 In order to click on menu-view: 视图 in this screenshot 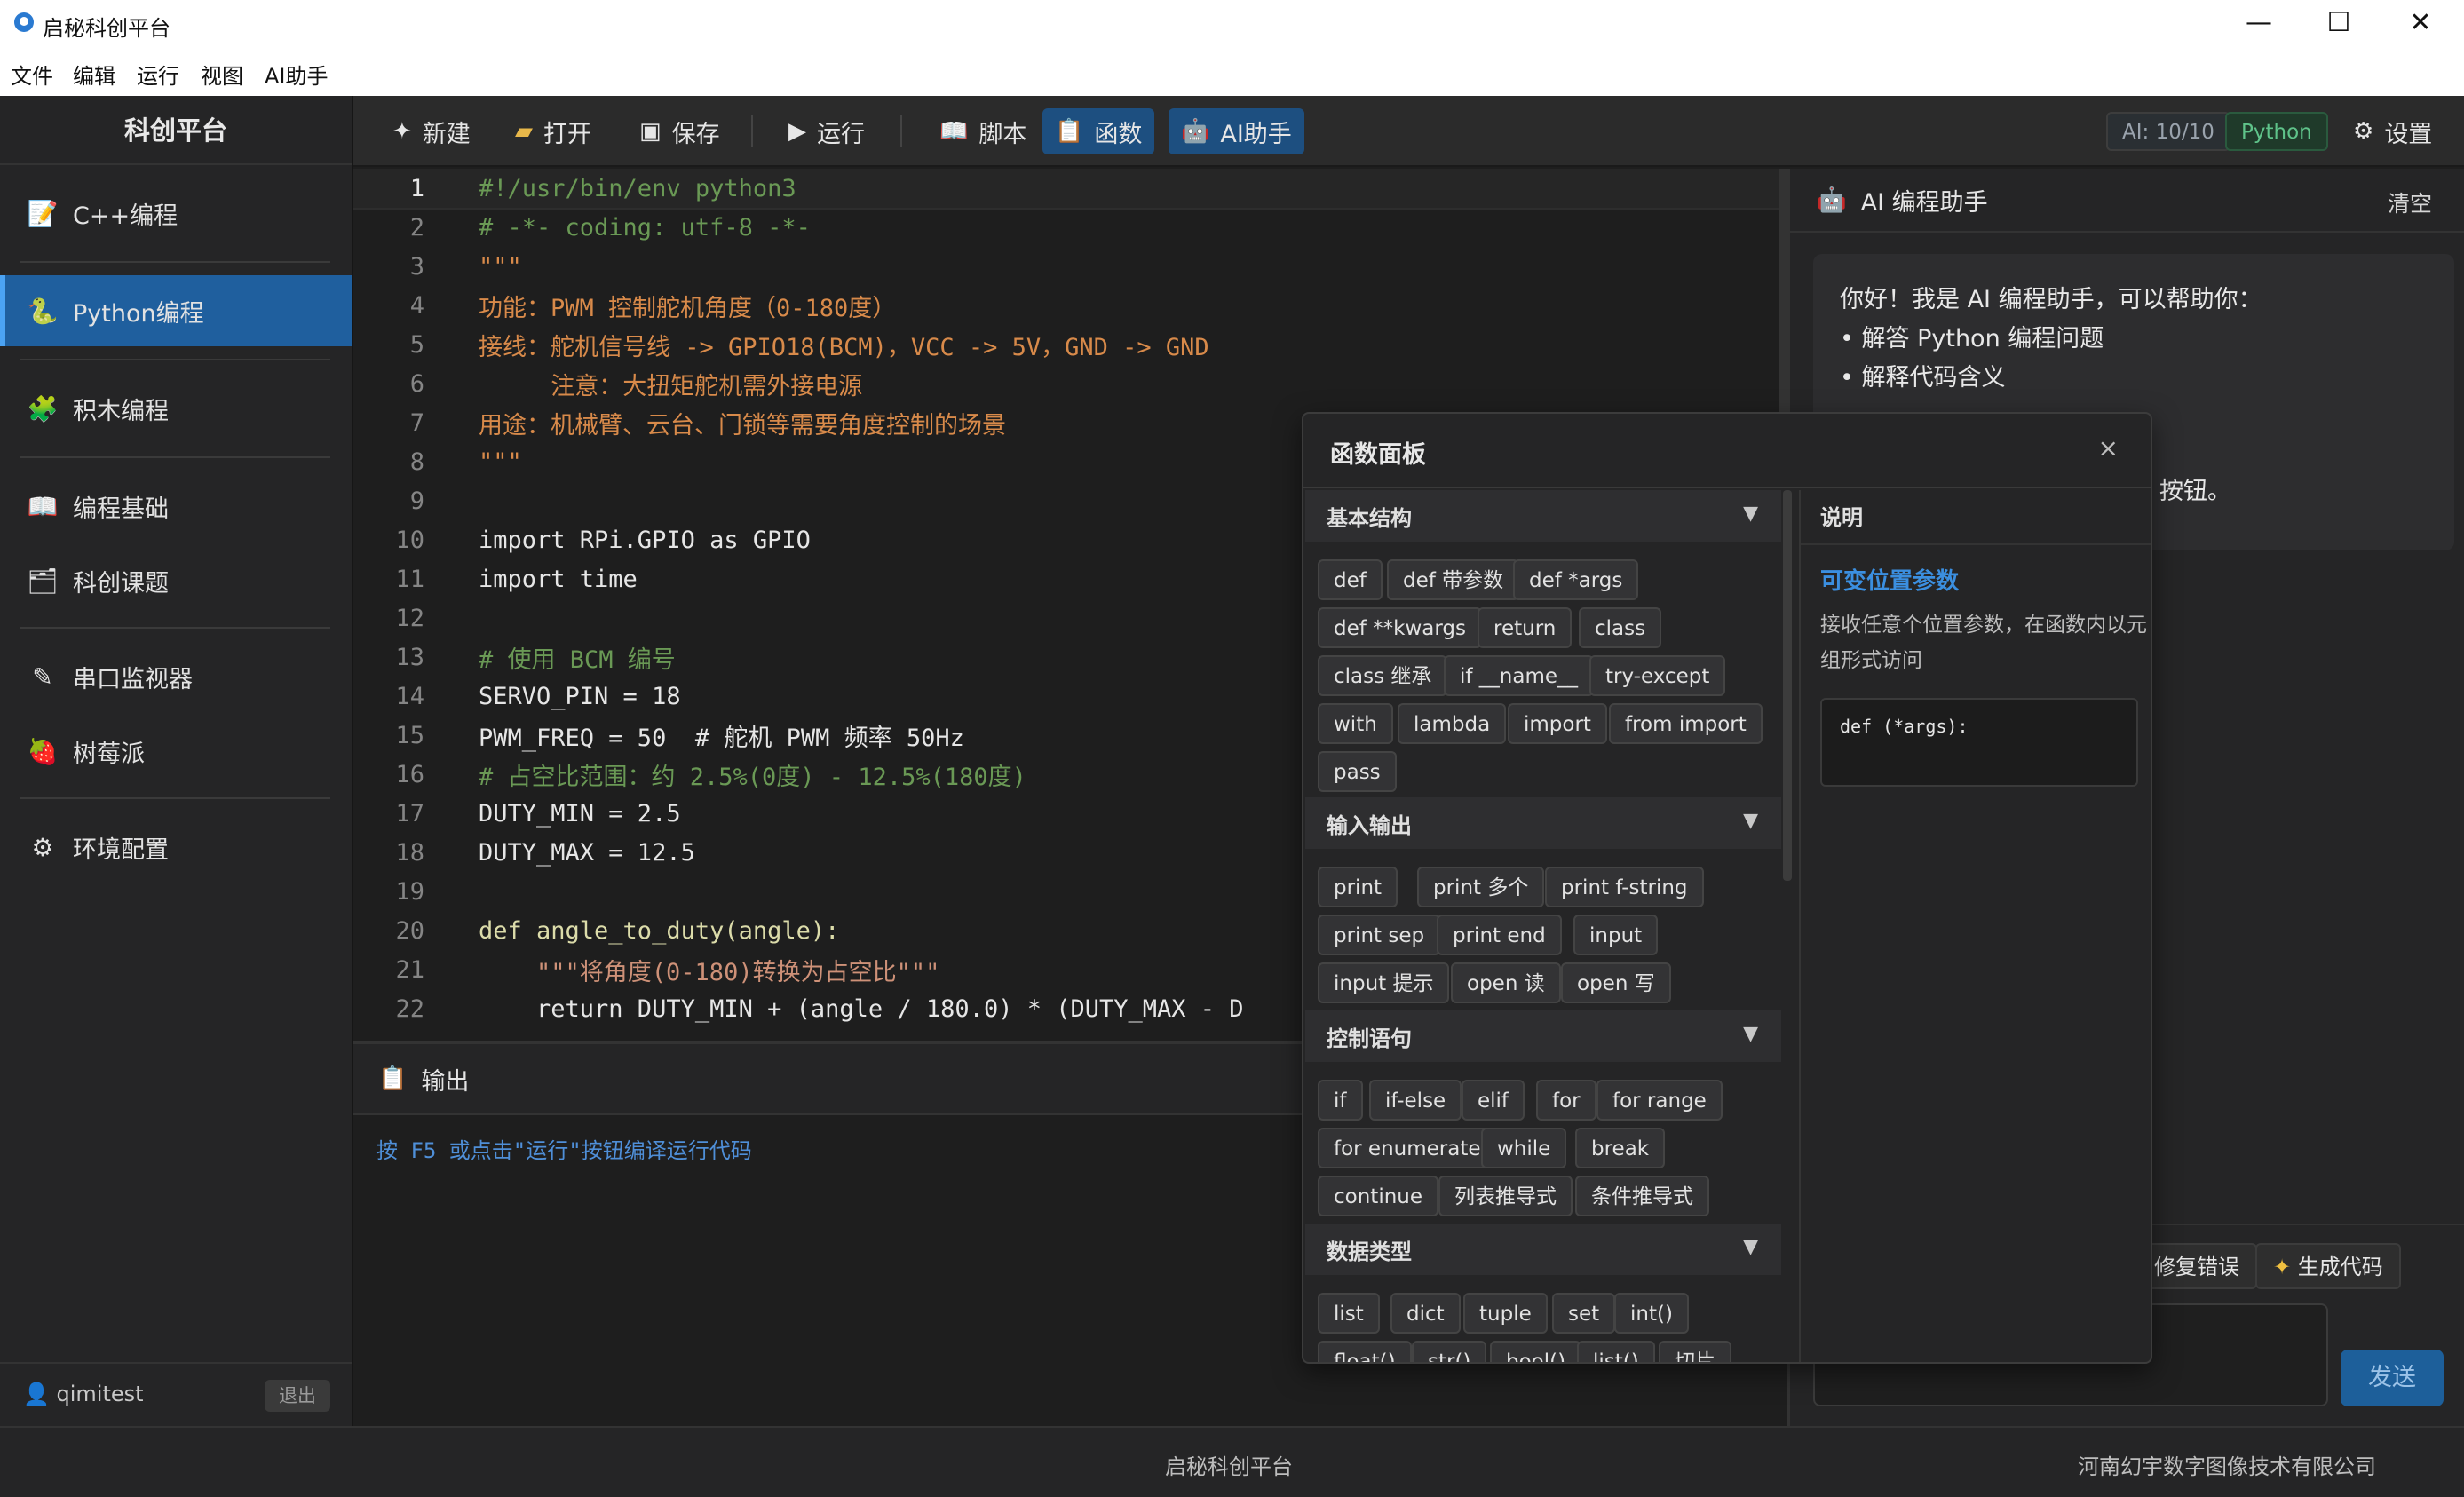, I will do `click(222, 74)`.